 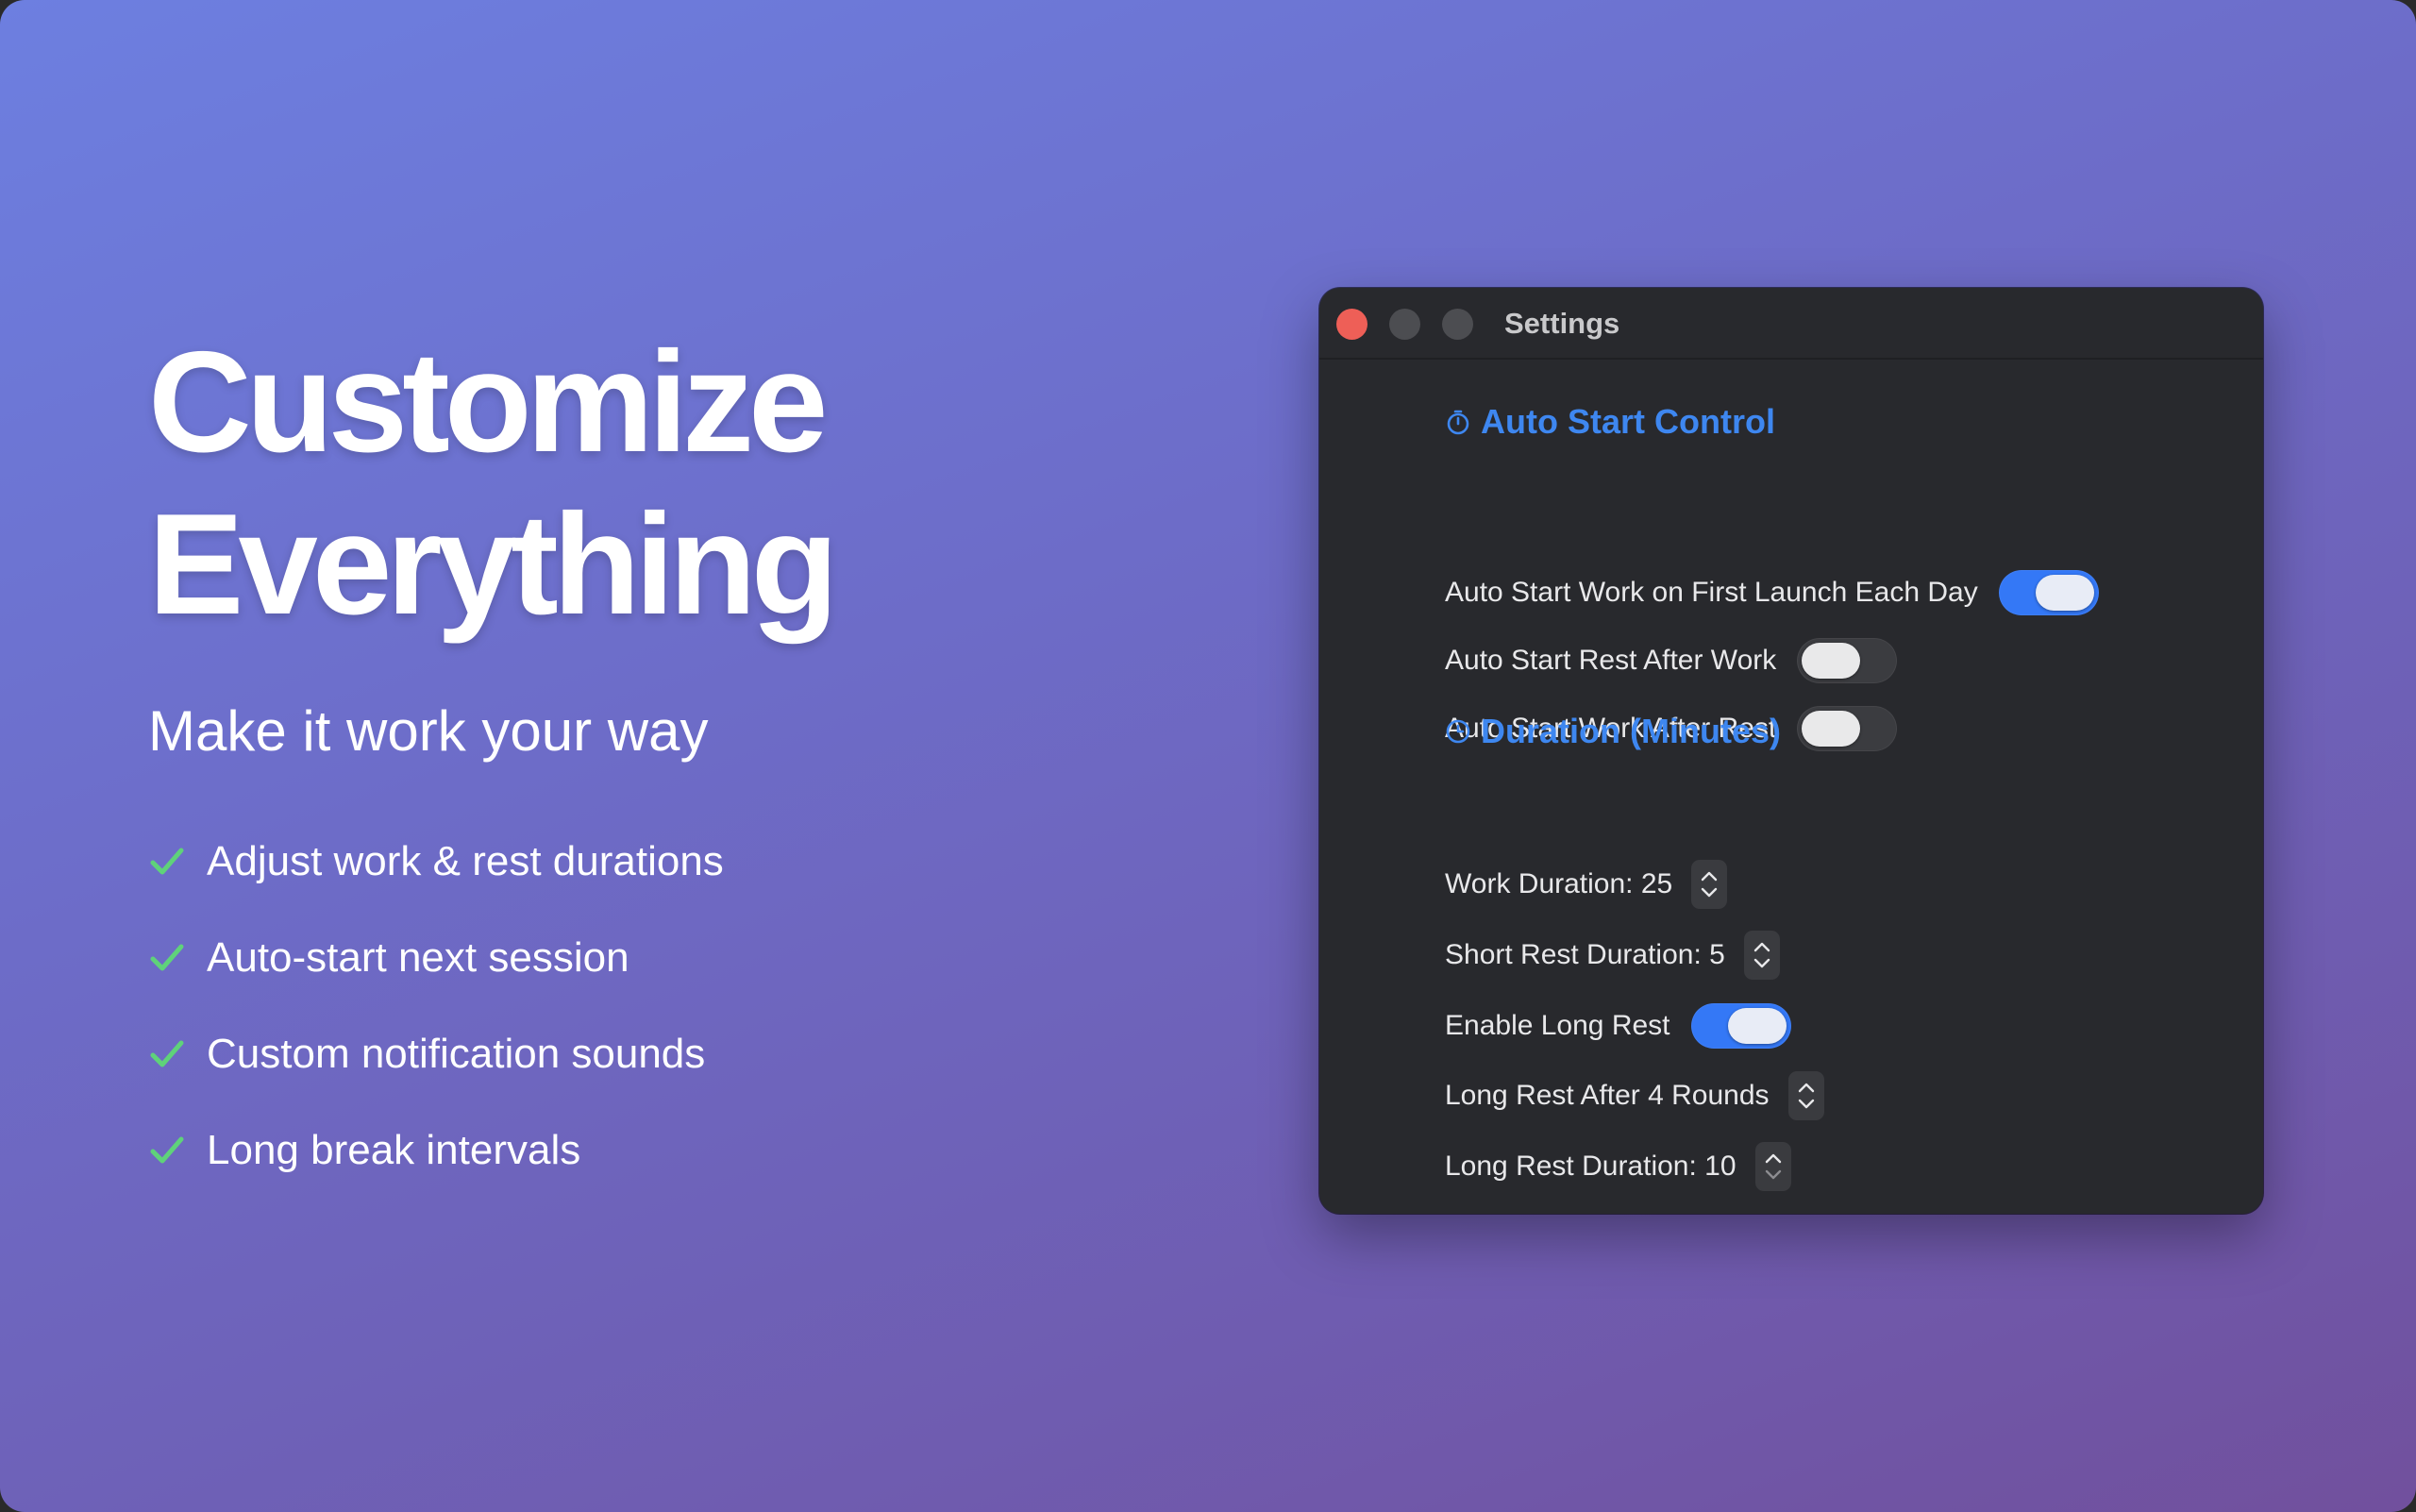 I want to click on setting-row-auto-start-rest: Auto Start Rest After Work, so click(x=1671, y=660).